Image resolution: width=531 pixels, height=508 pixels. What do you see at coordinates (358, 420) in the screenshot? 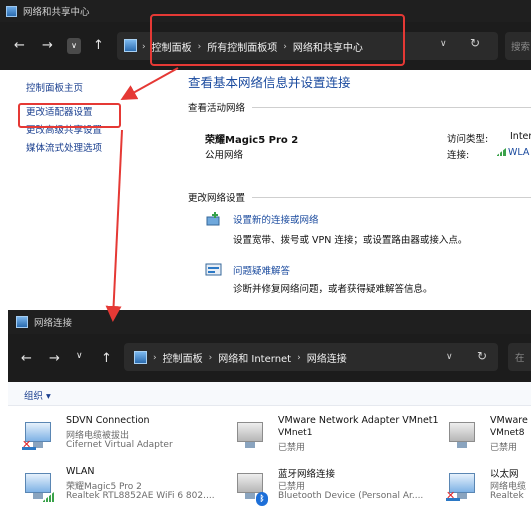
I see `connection-name: VMware Network Adapter VMnet1` at bounding box center [358, 420].